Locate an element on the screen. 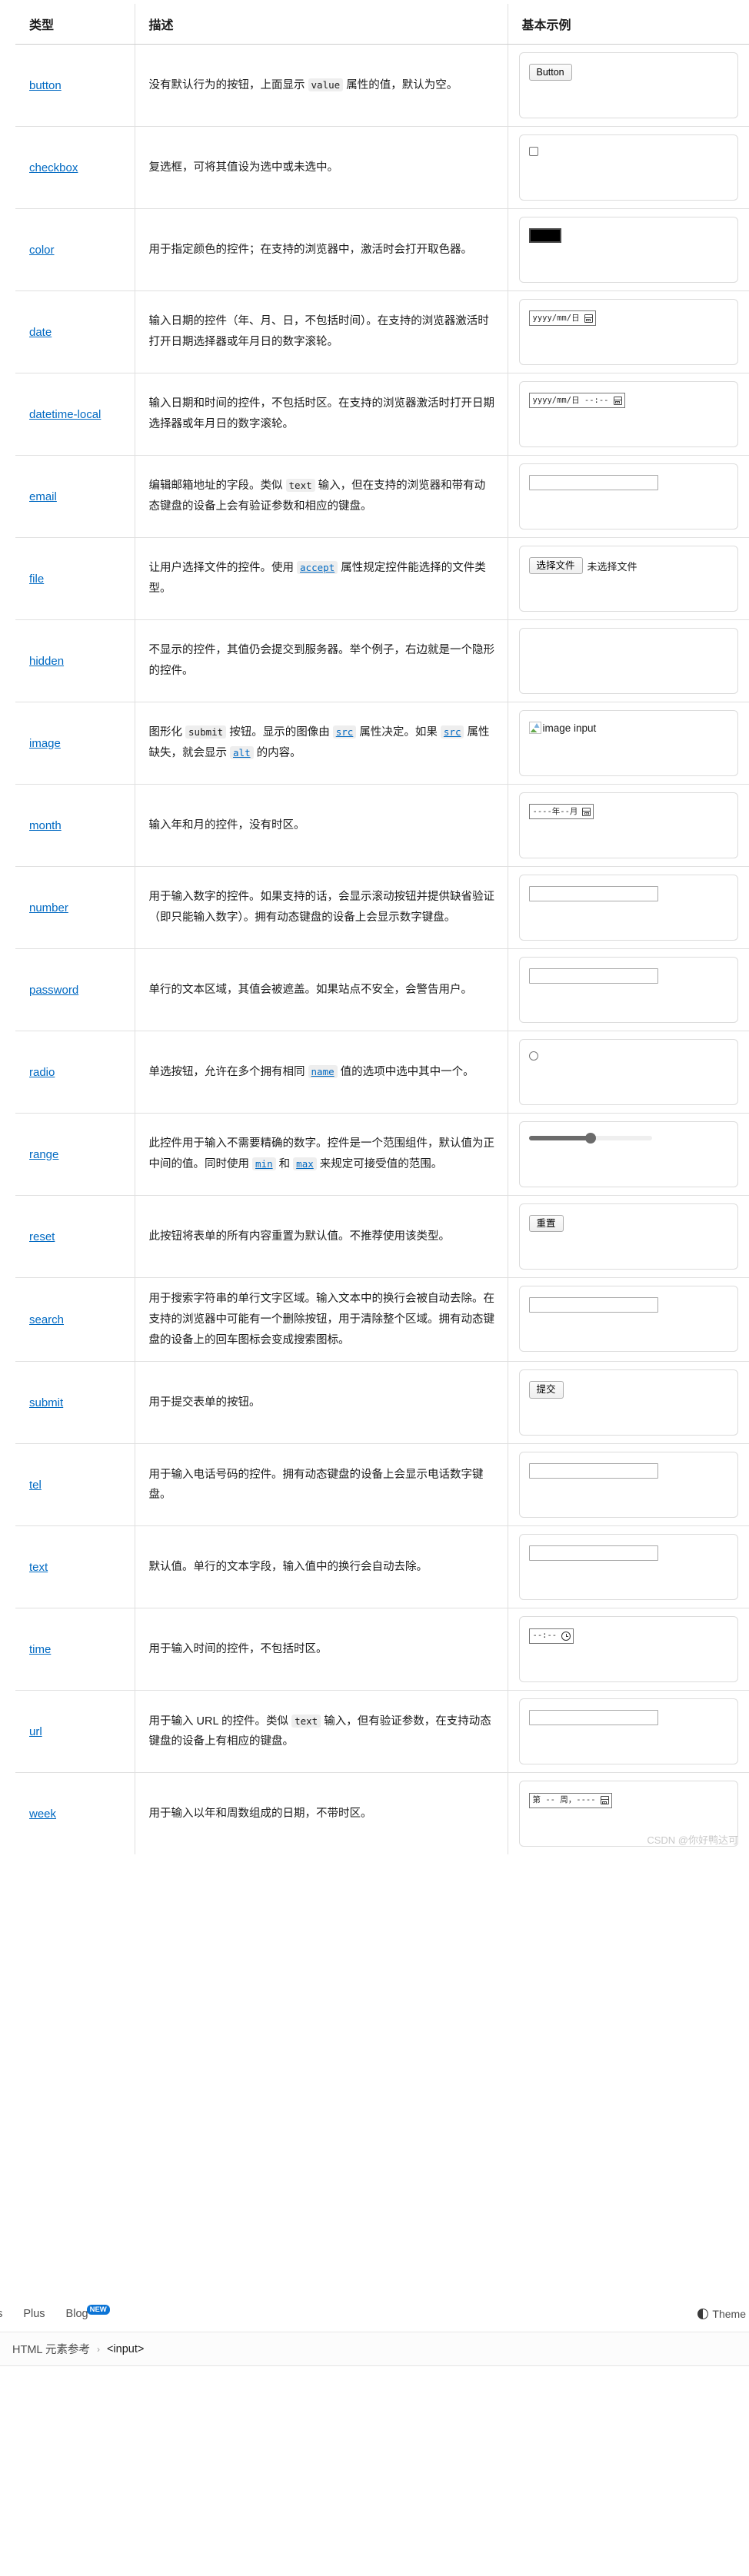 Image resolution: width=749 pixels, height=2576 pixels. description-cell: 用于输入以年和周数组成的日期，不带时区。 is located at coordinates (321, 1813).